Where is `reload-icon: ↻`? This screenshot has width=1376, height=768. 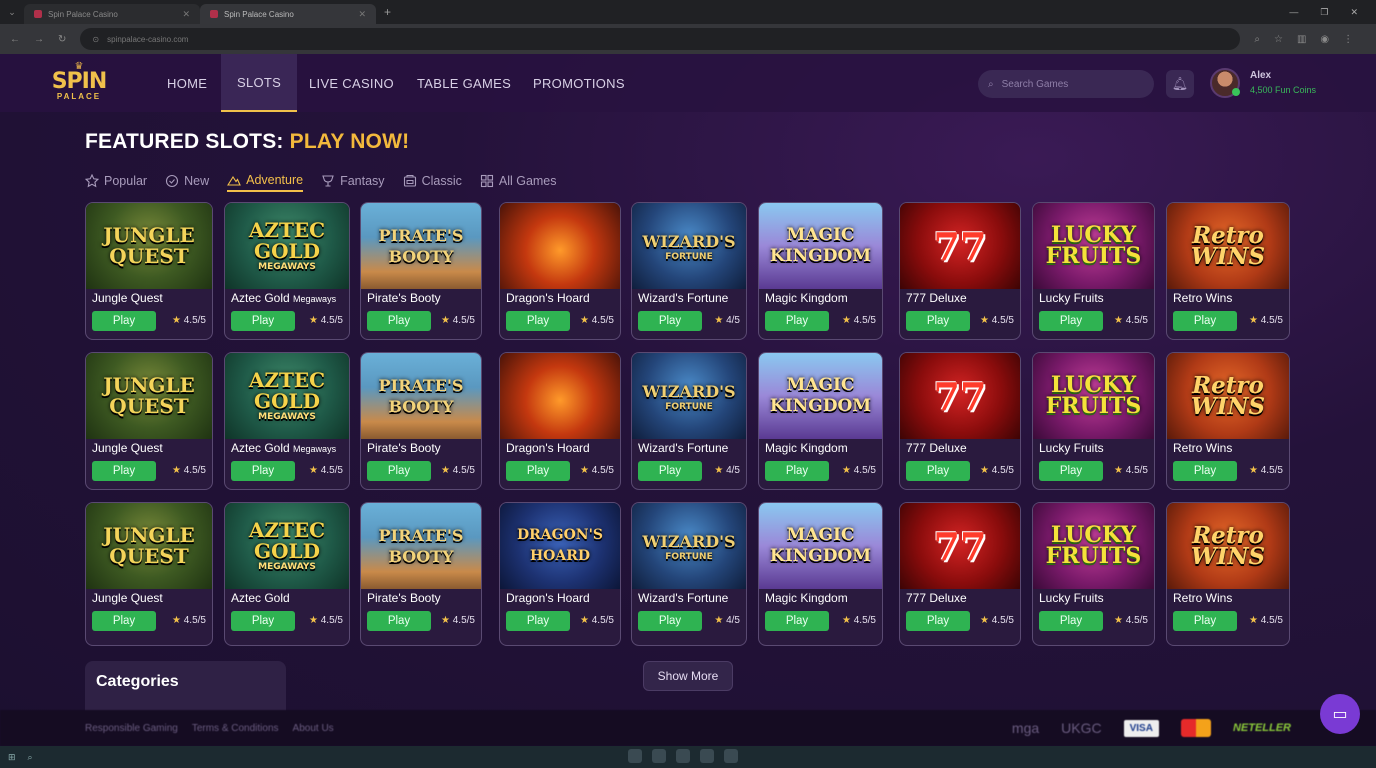
reload-icon: ↻ is located at coordinates (62, 39).